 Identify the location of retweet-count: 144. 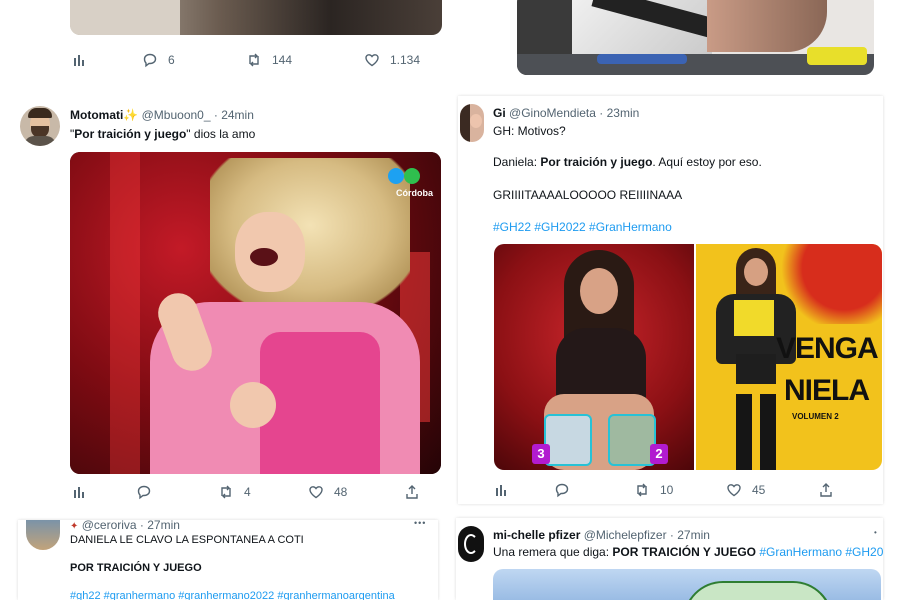
(282, 60).